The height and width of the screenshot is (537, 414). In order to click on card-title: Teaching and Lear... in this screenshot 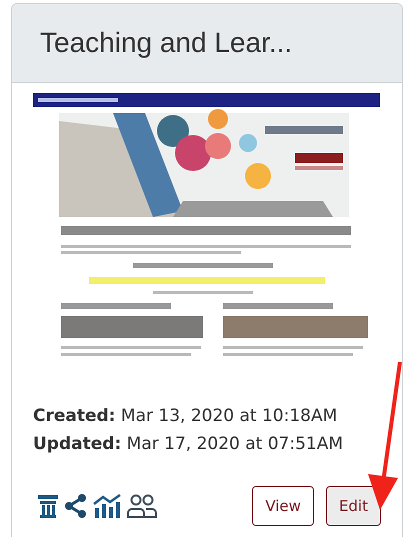, I will do `click(166, 43)`.